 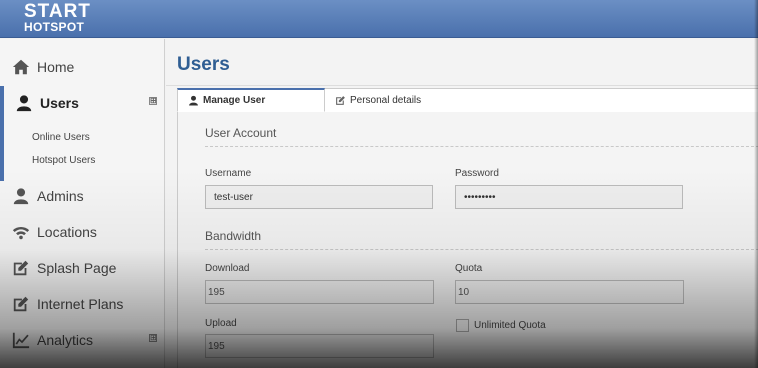 I want to click on tab-bar: Manage User Personal details, so click(x=467, y=100).